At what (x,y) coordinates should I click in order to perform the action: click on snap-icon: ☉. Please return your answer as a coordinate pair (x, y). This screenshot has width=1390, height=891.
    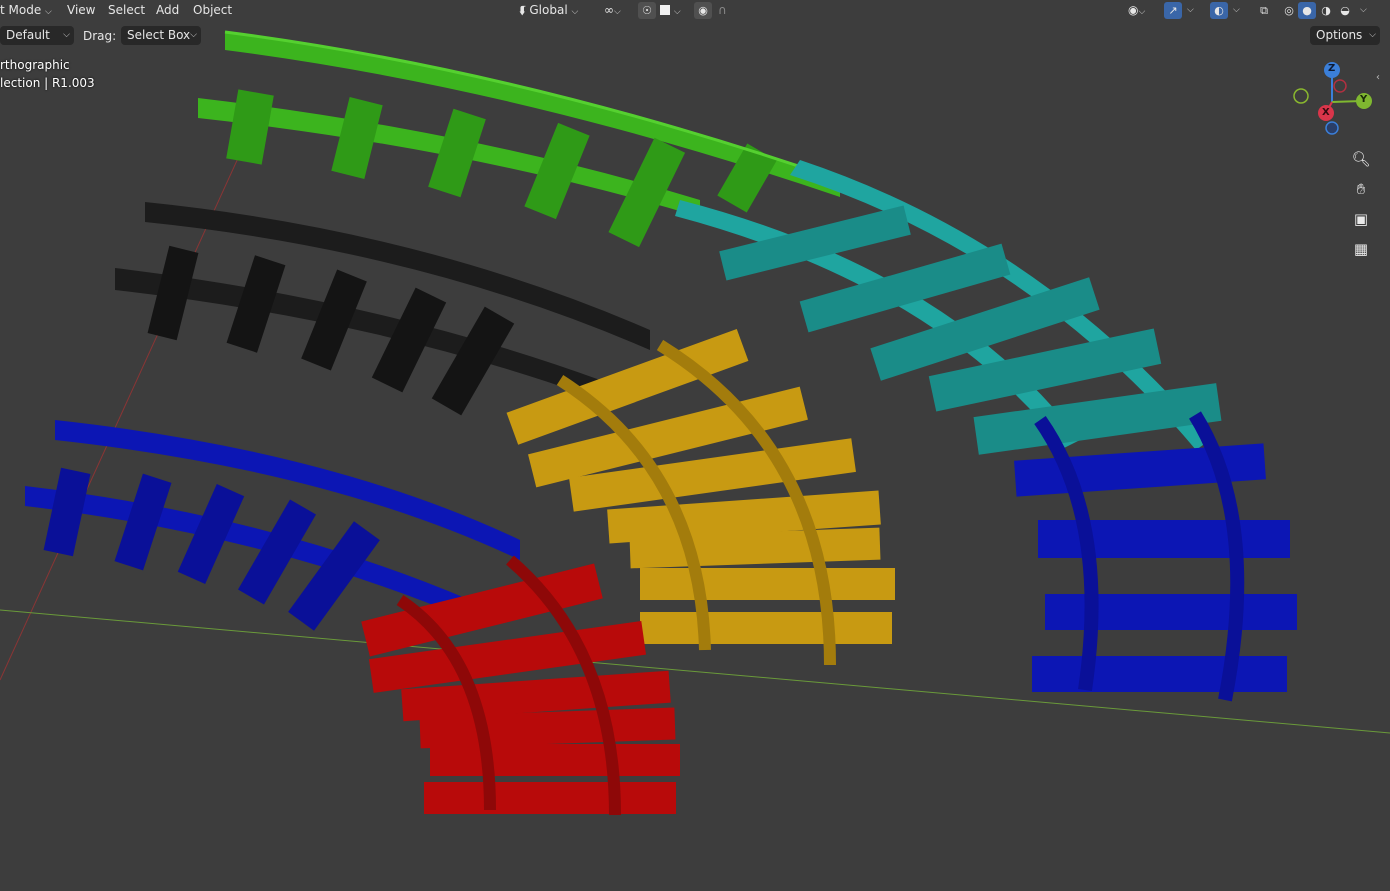
    Looking at the image, I should click on (647, 10).